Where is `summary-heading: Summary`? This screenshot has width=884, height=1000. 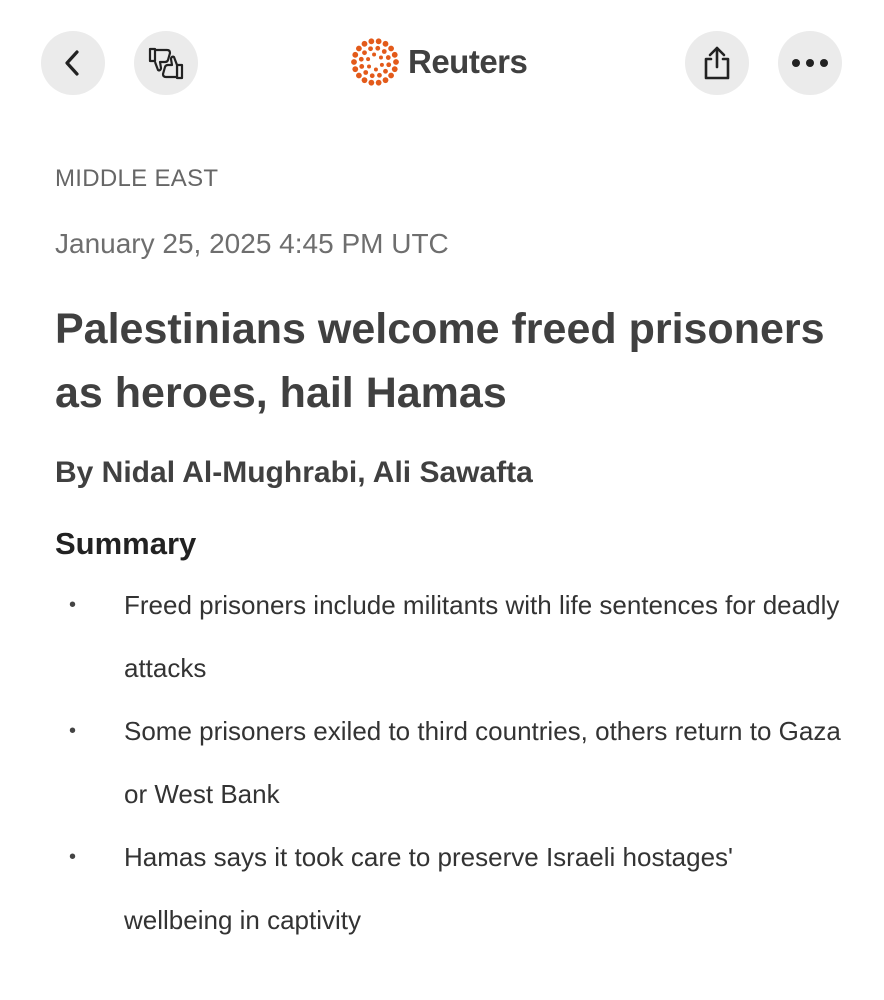
summary-heading: Summary is located at coordinates (126, 543).